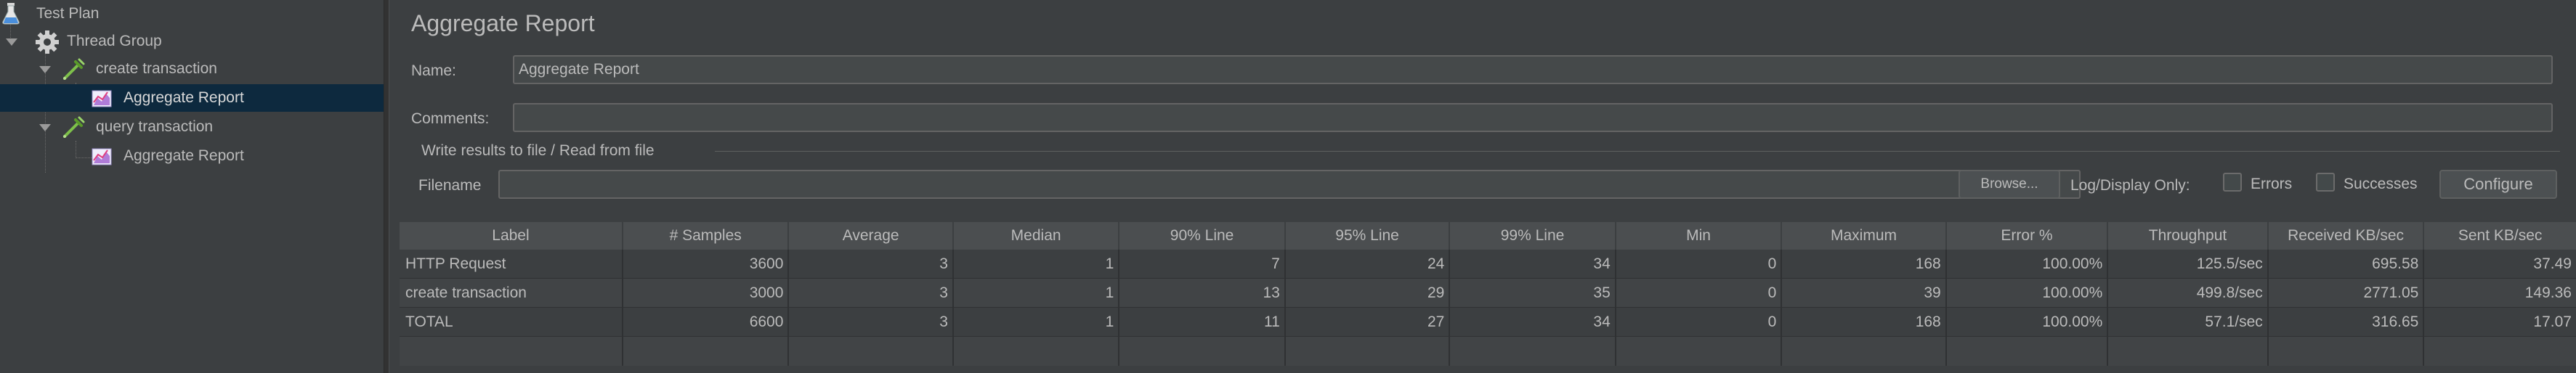 Image resolution: width=2576 pixels, height=373 pixels. I want to click on column-header-sent-kb: Sent KB/sec, so click(2500, 236).